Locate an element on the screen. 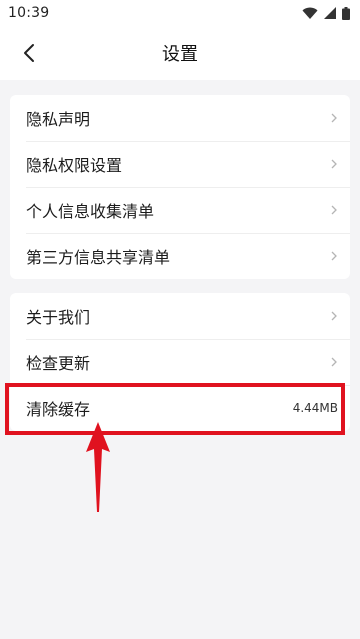  back-button is located at coordinates (29, 53).